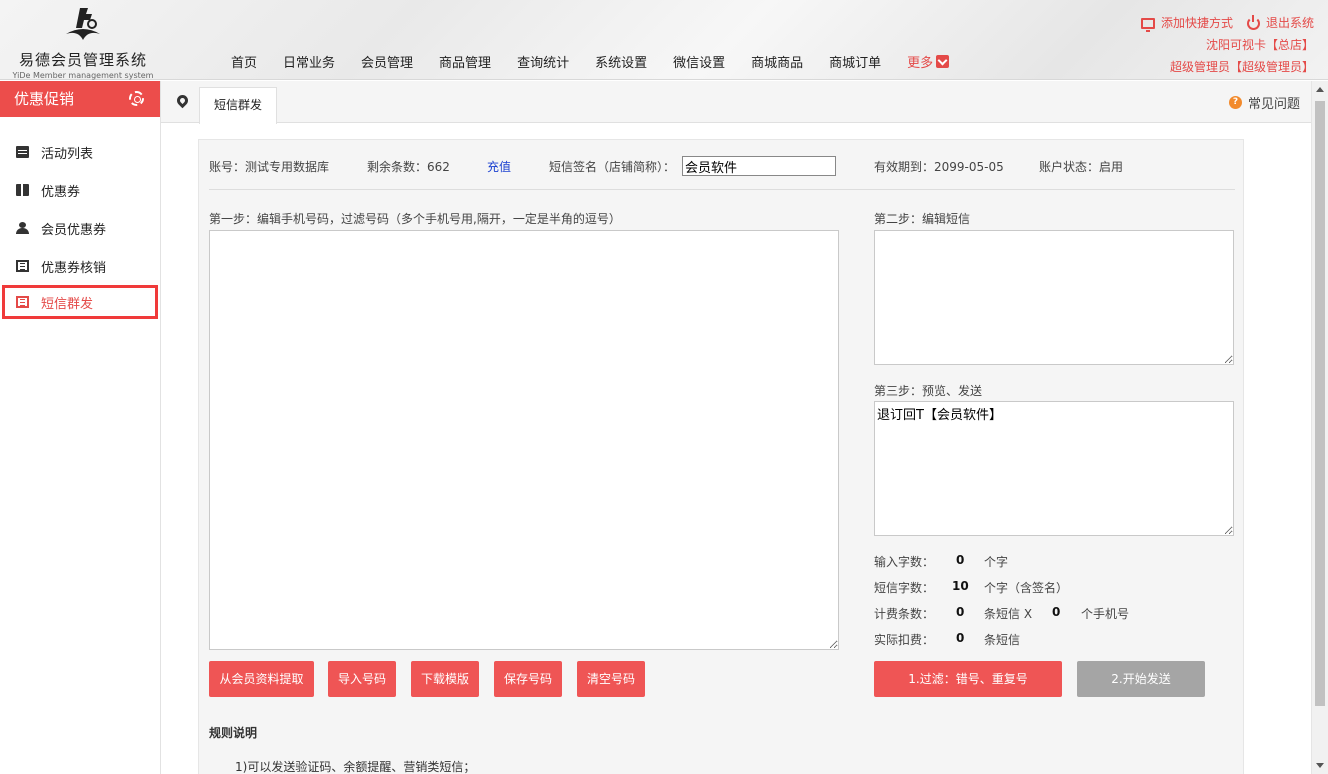 Image resolution: width=1328 pixels, height=774 pixels. What do you see at coordinates (960, 586) in the screenshot?
I see `sms-count-value: 10` at bounding box center [960, 586].